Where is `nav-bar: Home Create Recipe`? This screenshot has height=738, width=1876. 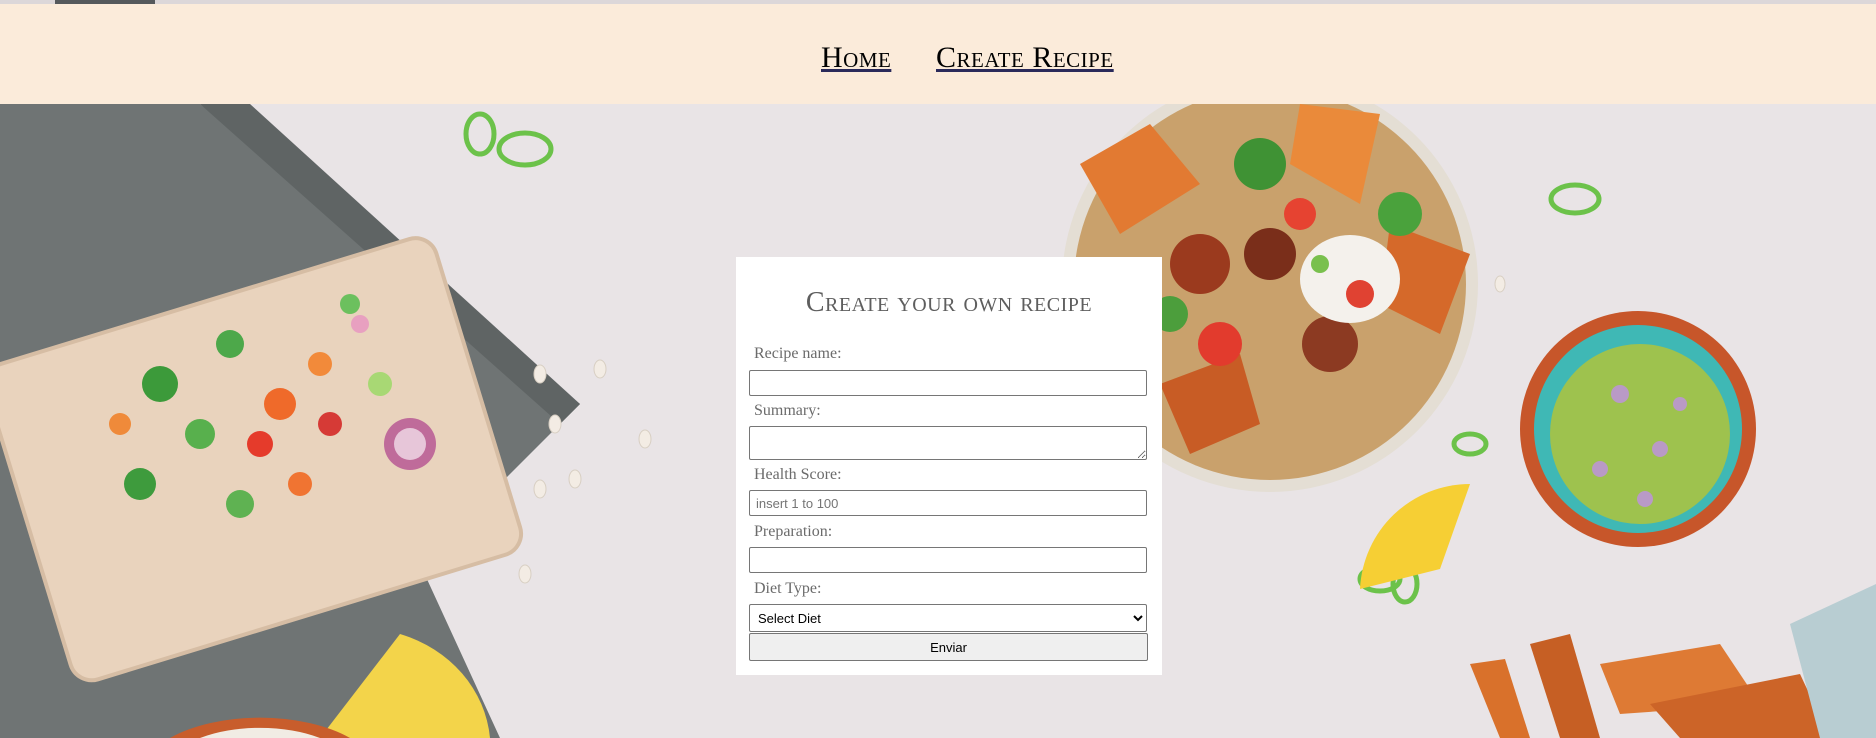
nav-bar: Home Create Recipe is located at coordinates (938, 54).